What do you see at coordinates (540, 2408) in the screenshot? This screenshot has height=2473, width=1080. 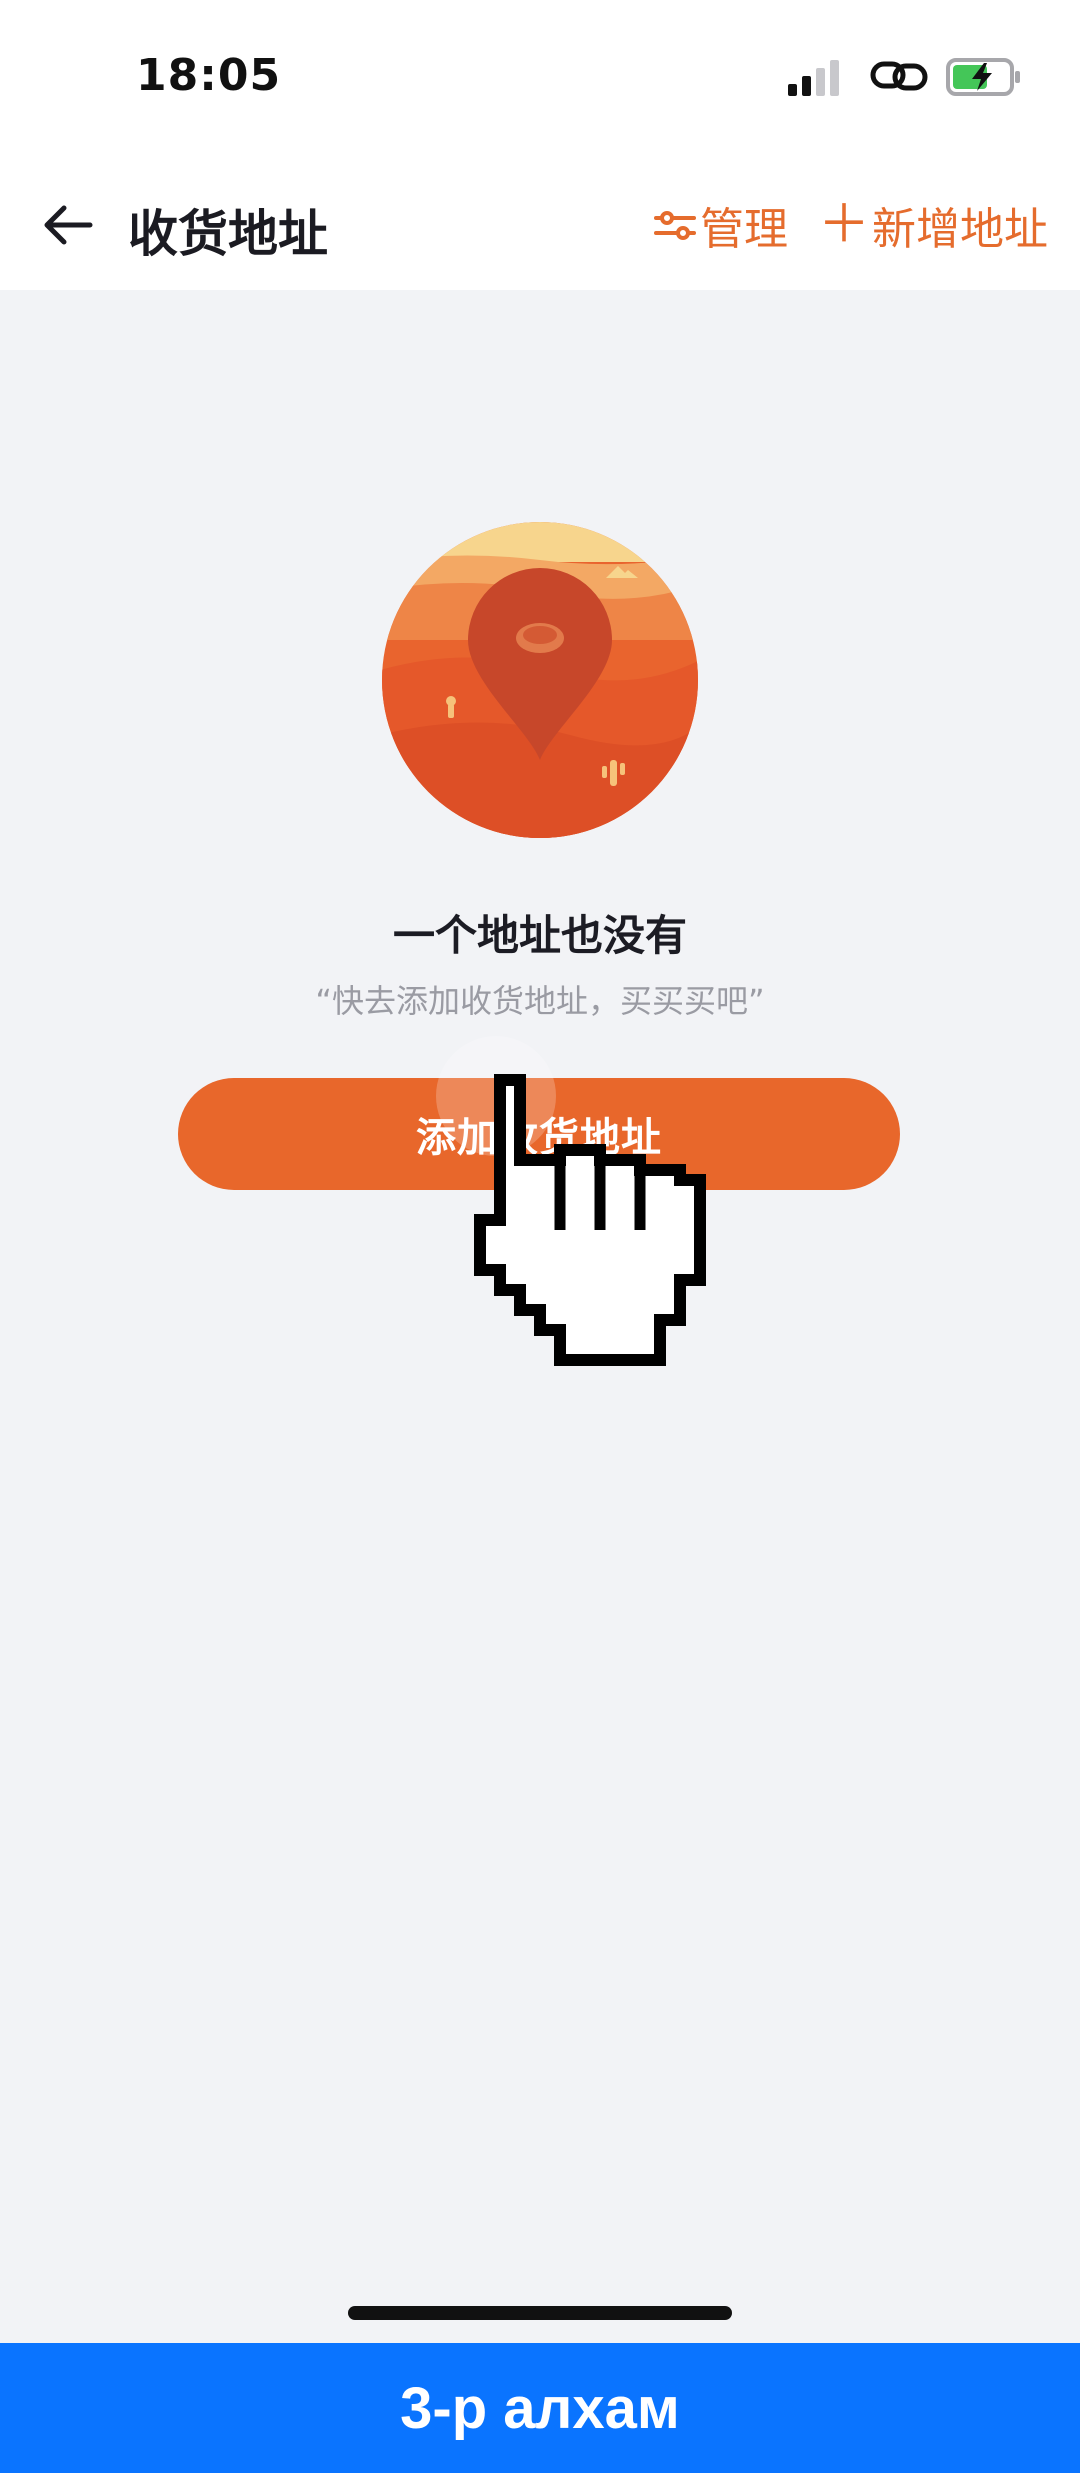 I see `step-banner: 3-р алхам` at bounding box center [540, 2408].